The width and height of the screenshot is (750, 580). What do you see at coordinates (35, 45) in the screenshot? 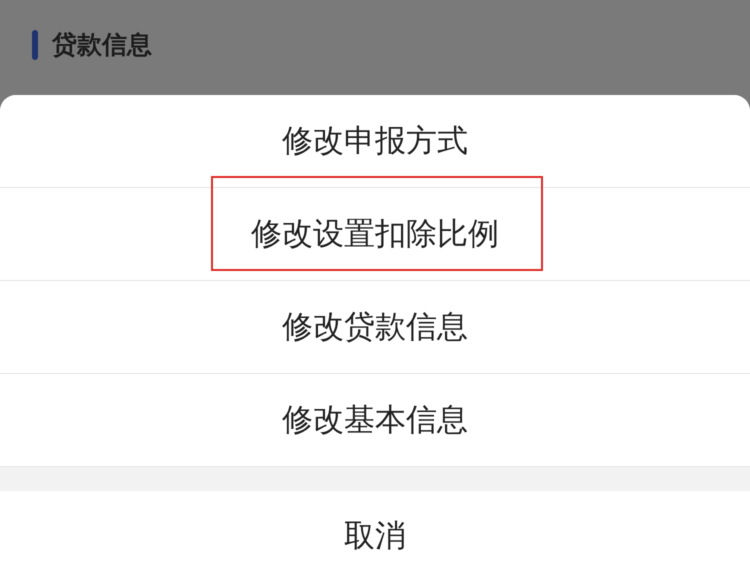
I see `accent-bar` at bounding box center [35, 45].